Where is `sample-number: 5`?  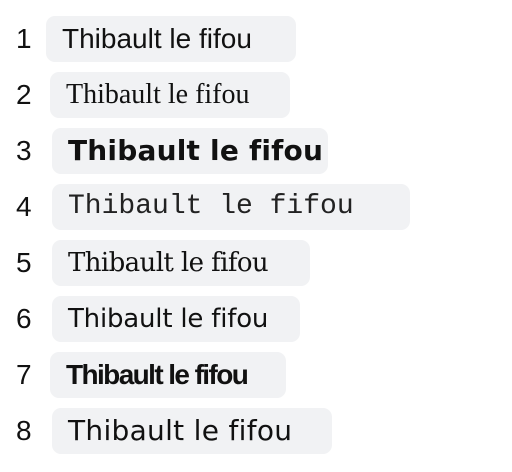
sample-number: 5 is located at coordinates (24, 262).